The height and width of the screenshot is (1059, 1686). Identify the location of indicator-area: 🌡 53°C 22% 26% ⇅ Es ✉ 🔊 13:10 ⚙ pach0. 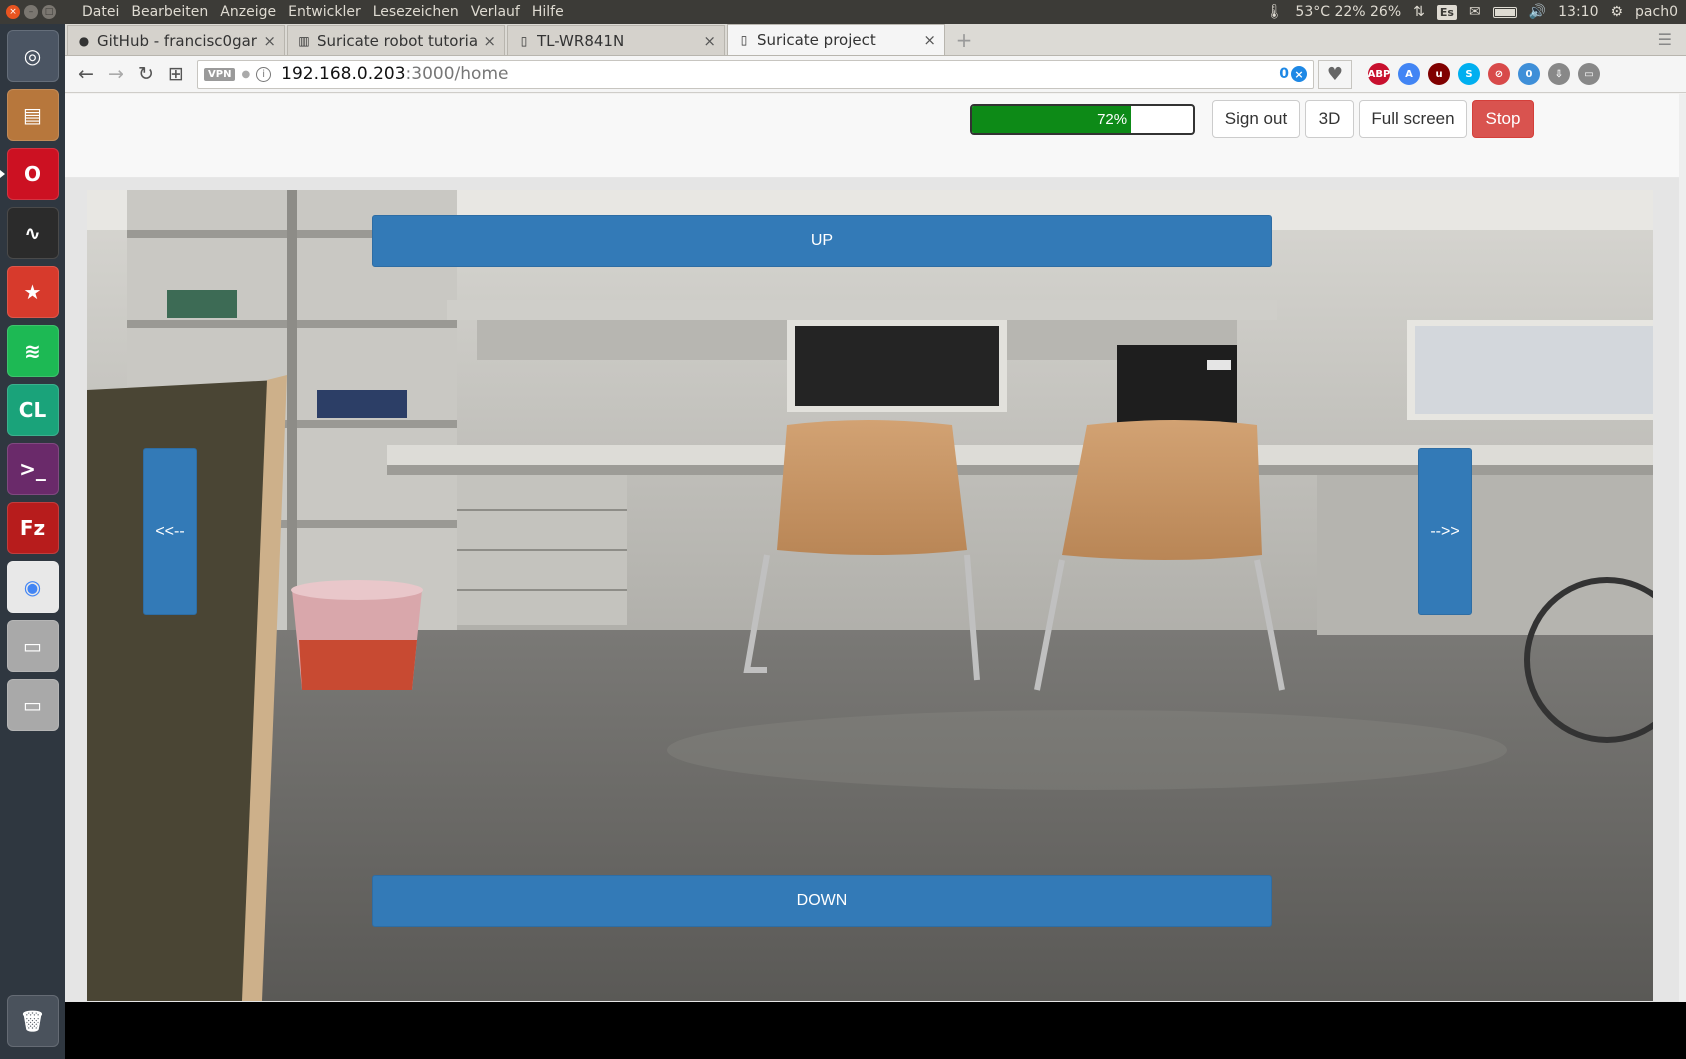
(1476, 12).